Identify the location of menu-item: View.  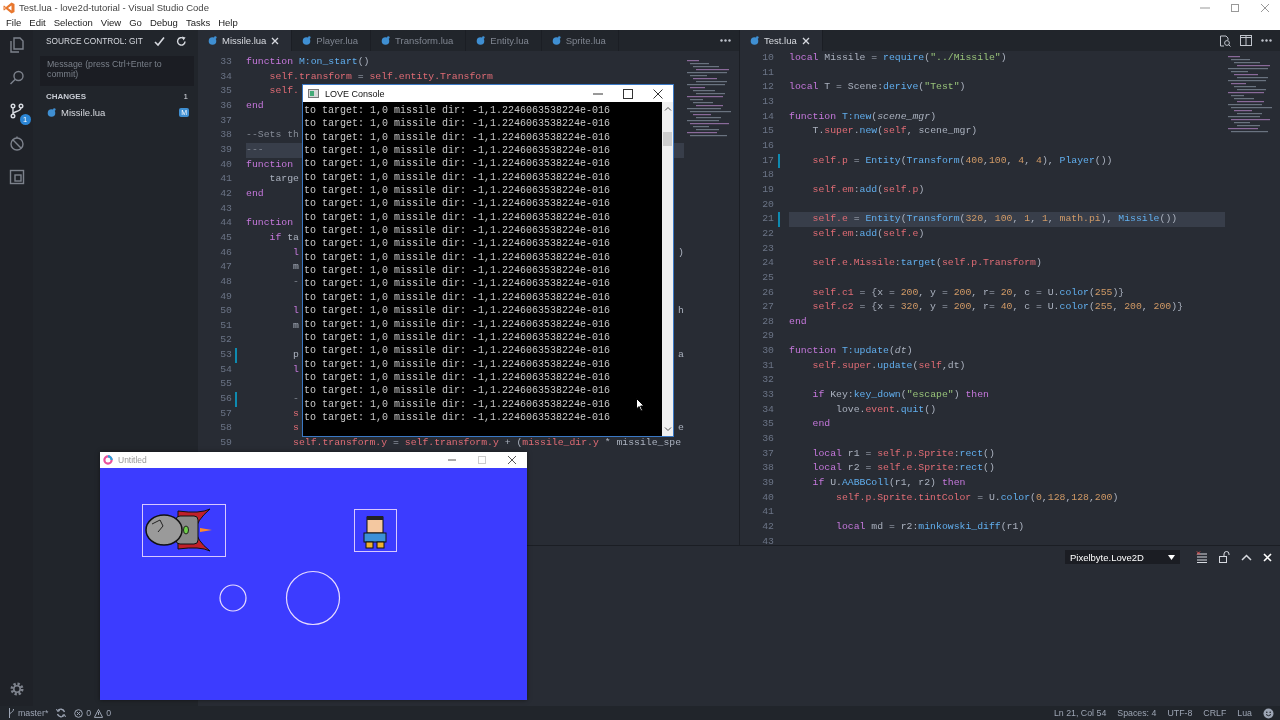
(111, 22).